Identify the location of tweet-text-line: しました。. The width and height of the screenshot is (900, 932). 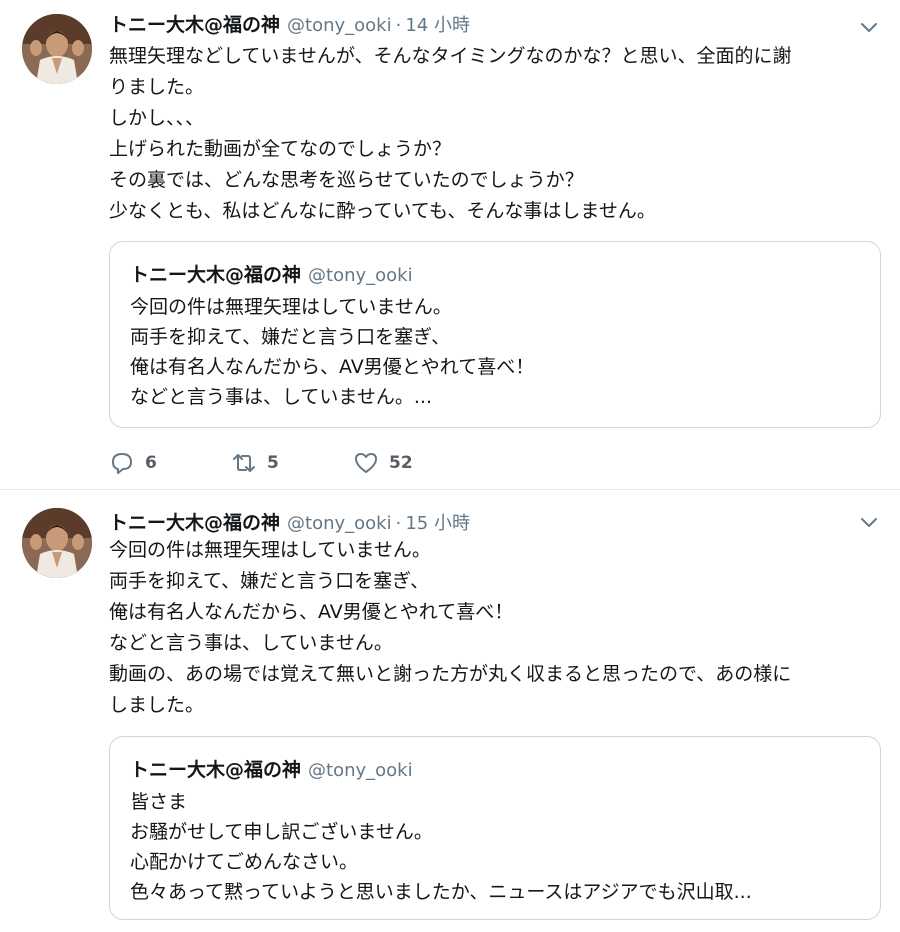
(157, 705).